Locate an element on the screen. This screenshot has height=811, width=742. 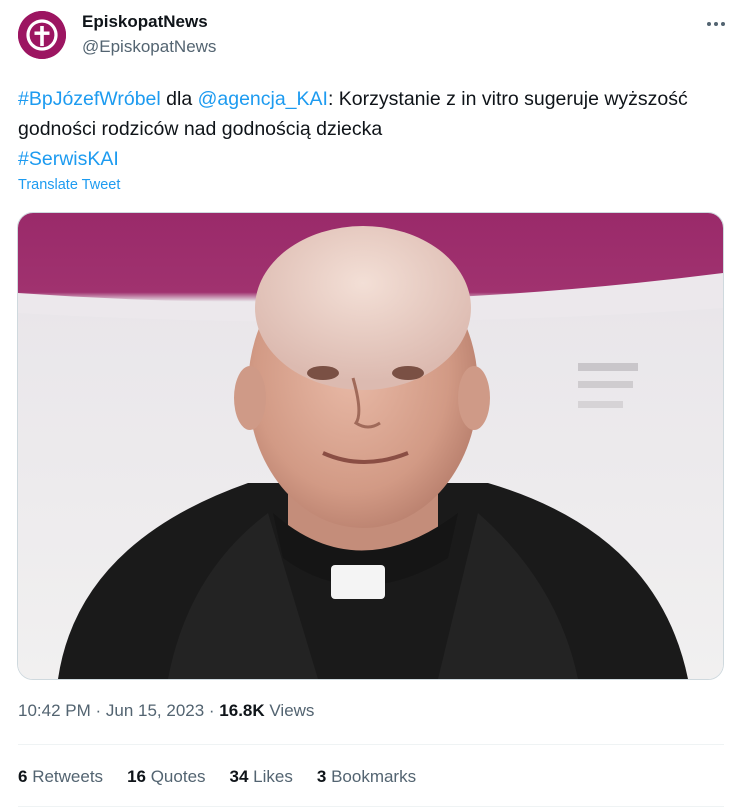
more-options-button is located at coordinates (716, 24).